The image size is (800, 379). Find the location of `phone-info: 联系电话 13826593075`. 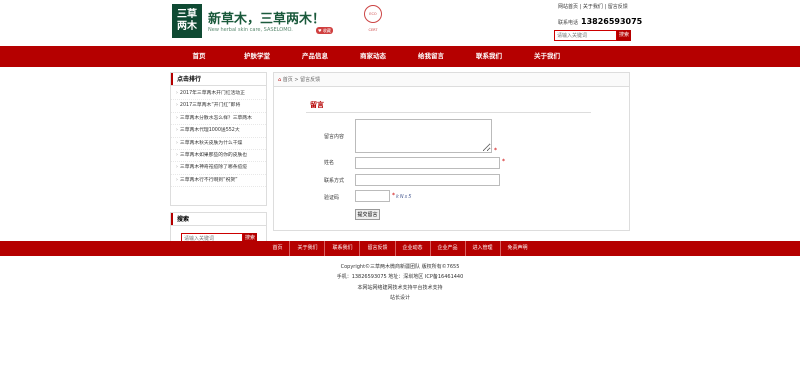

phone-info: 联系电话 13826593075 is located at coordinates (600, 21).